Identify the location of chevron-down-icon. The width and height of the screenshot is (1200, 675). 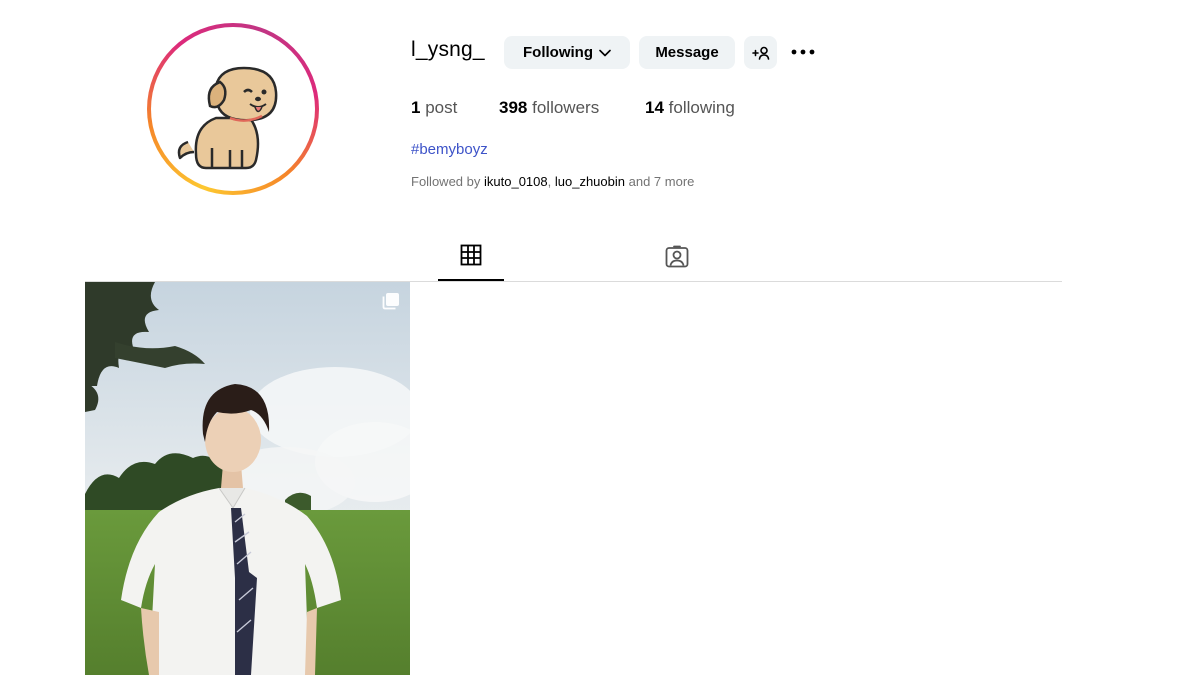
(605, 52).